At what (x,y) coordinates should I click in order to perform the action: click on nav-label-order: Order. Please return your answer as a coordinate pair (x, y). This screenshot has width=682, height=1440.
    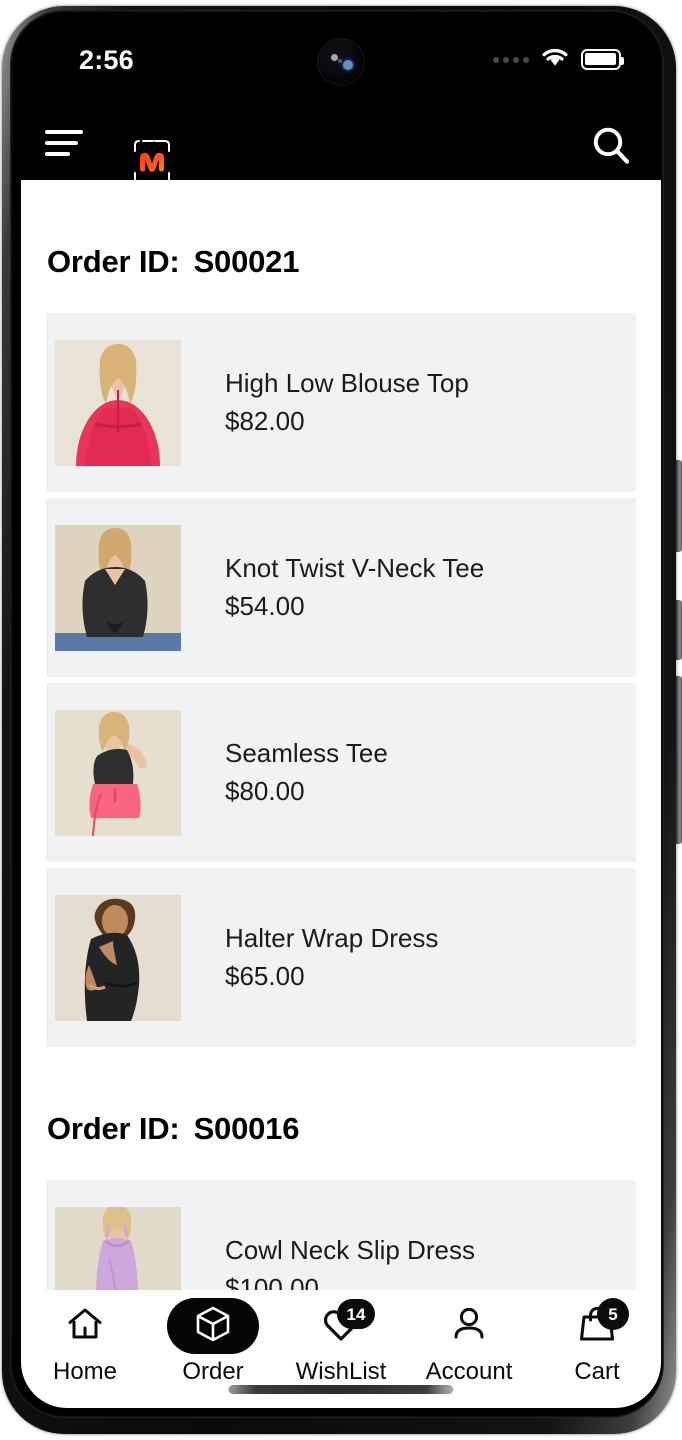
    Looking at the image, I should click on (213, 1371).